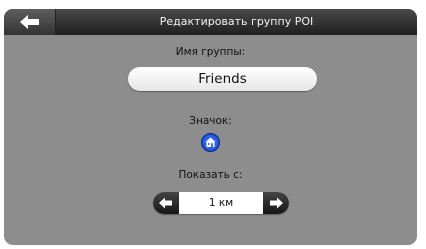  I want to click on arrow-right-icon, so click(276, 203).